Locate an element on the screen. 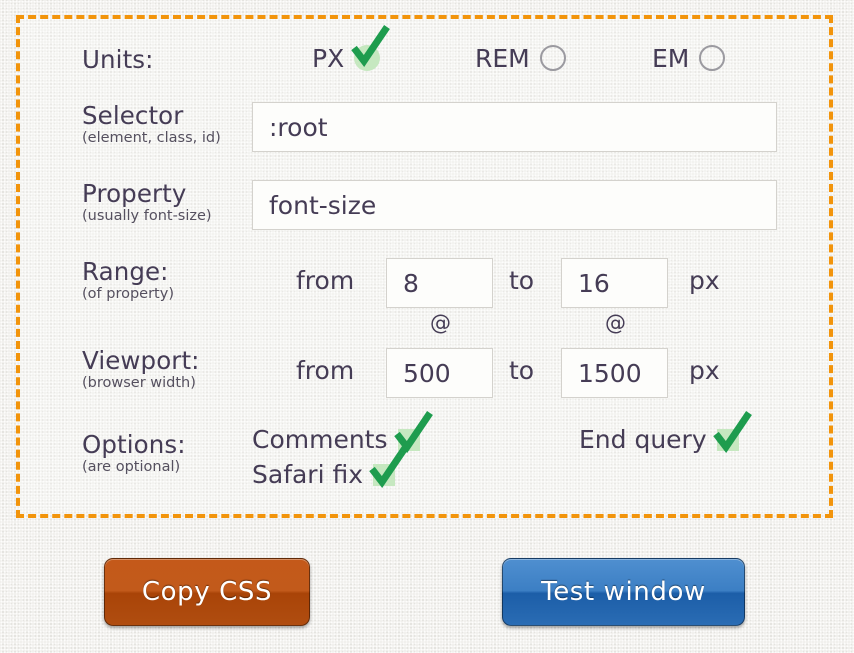 The width and height of the screenshot is (854, 653). option-end-query: End query is located at coordinates (665, 432).